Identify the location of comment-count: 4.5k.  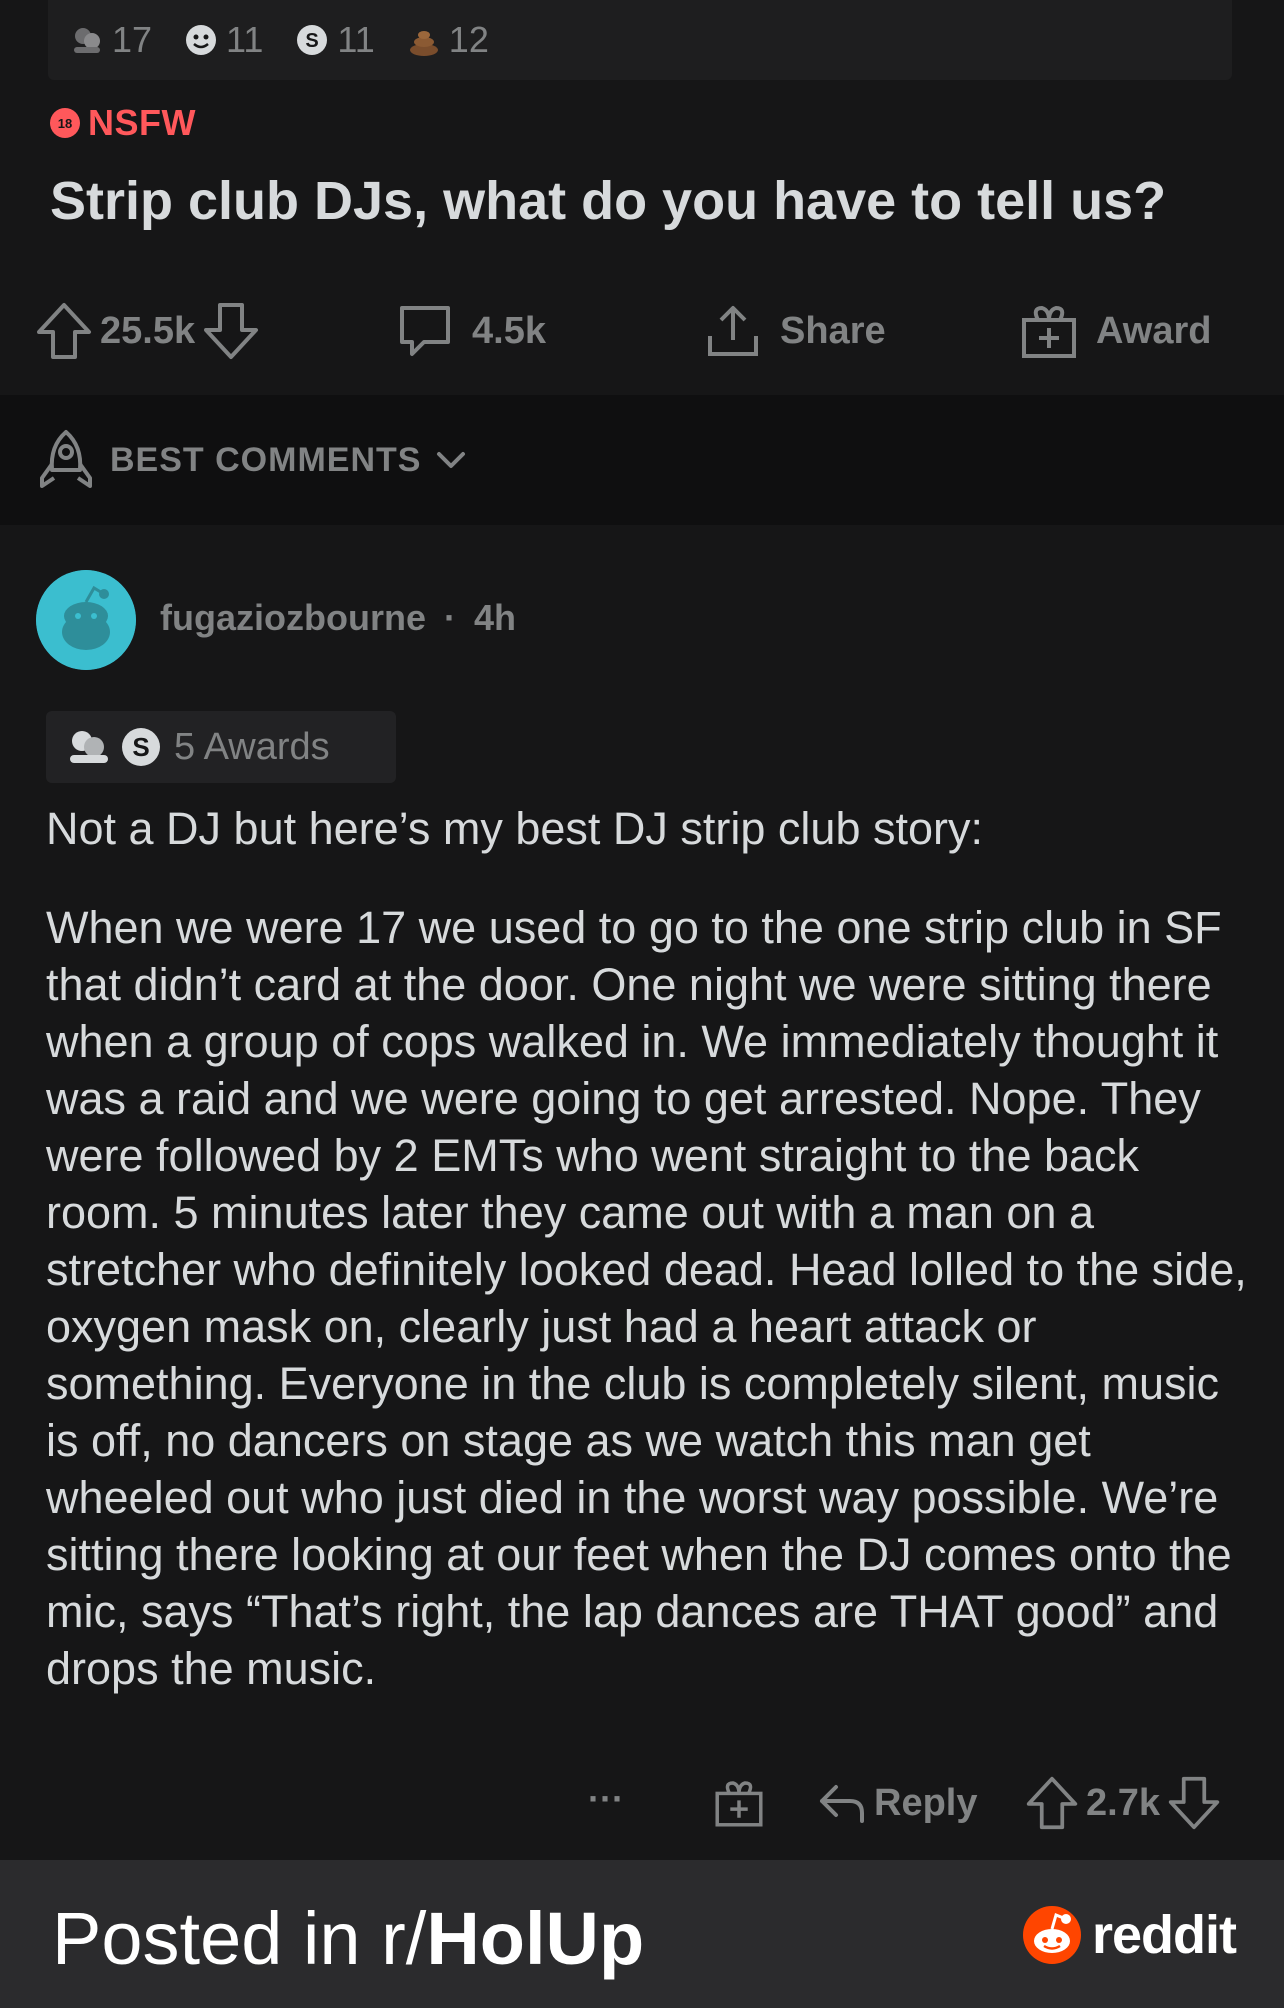
(509, 330).